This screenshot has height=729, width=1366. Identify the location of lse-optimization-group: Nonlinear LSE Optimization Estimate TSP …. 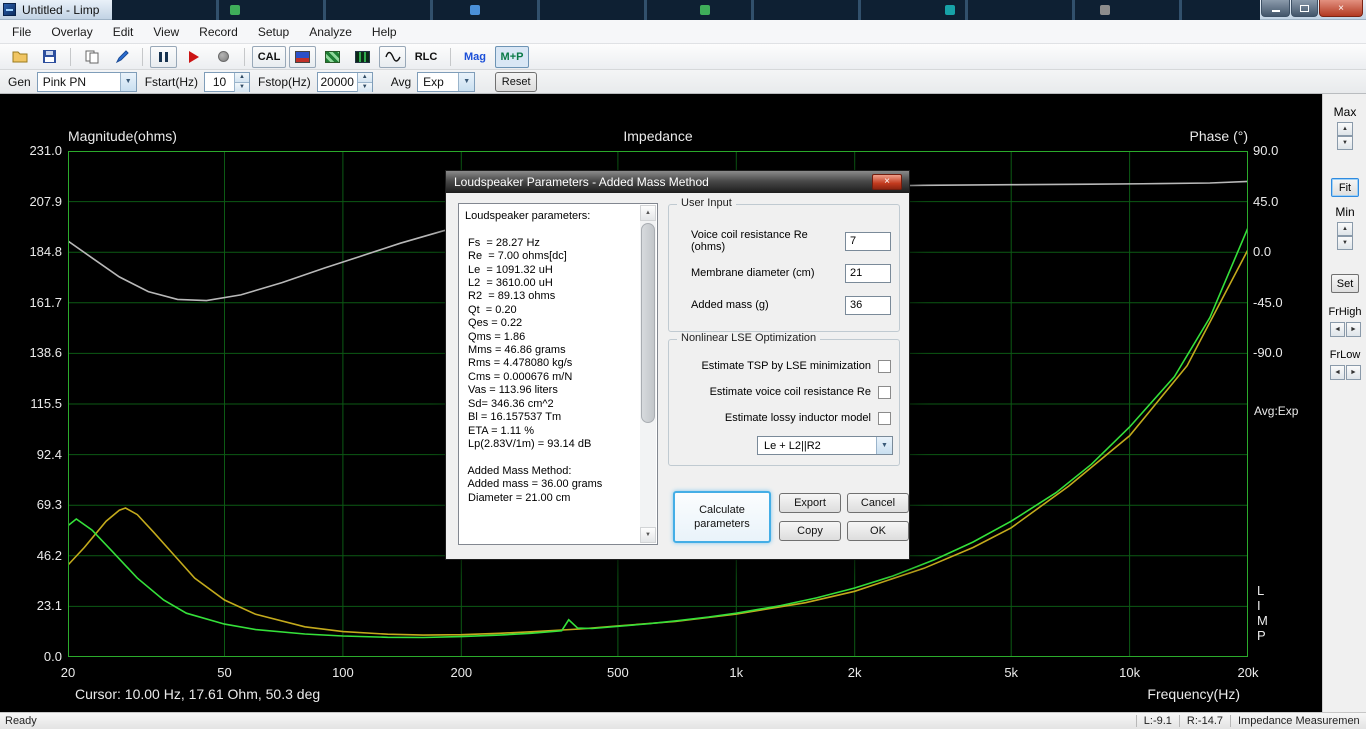
(784, 399).